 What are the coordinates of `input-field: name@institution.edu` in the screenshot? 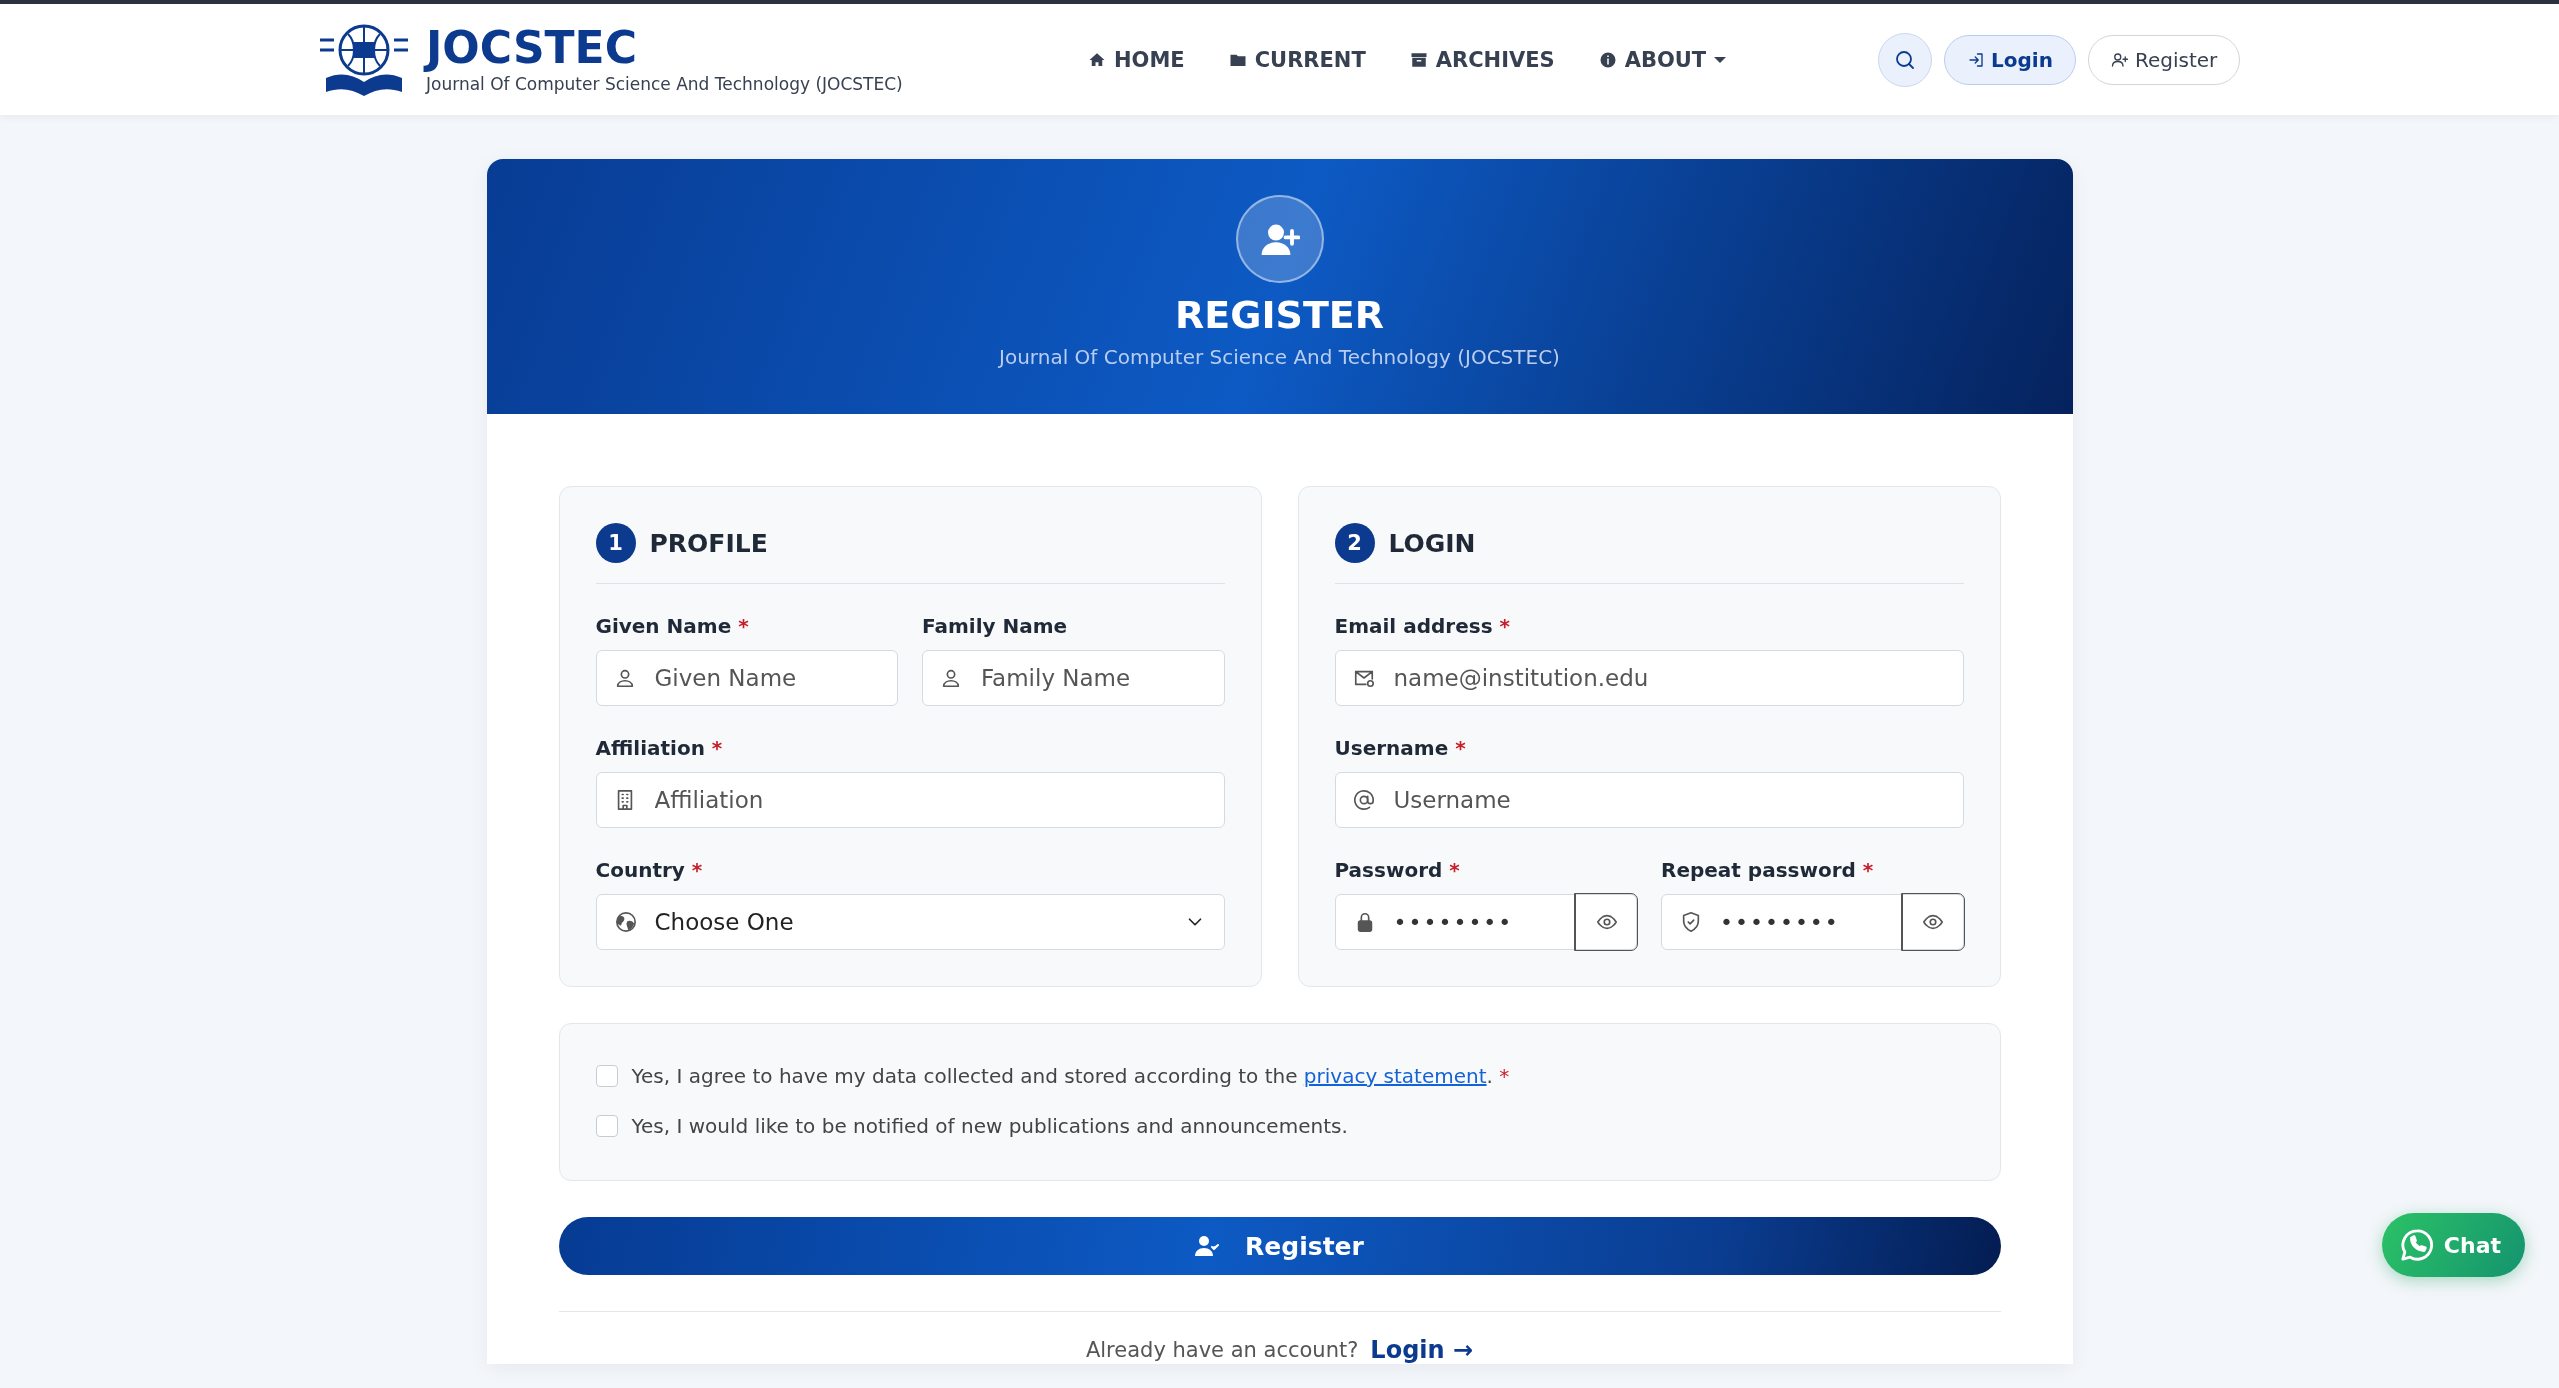 It's located at (1649, 678).